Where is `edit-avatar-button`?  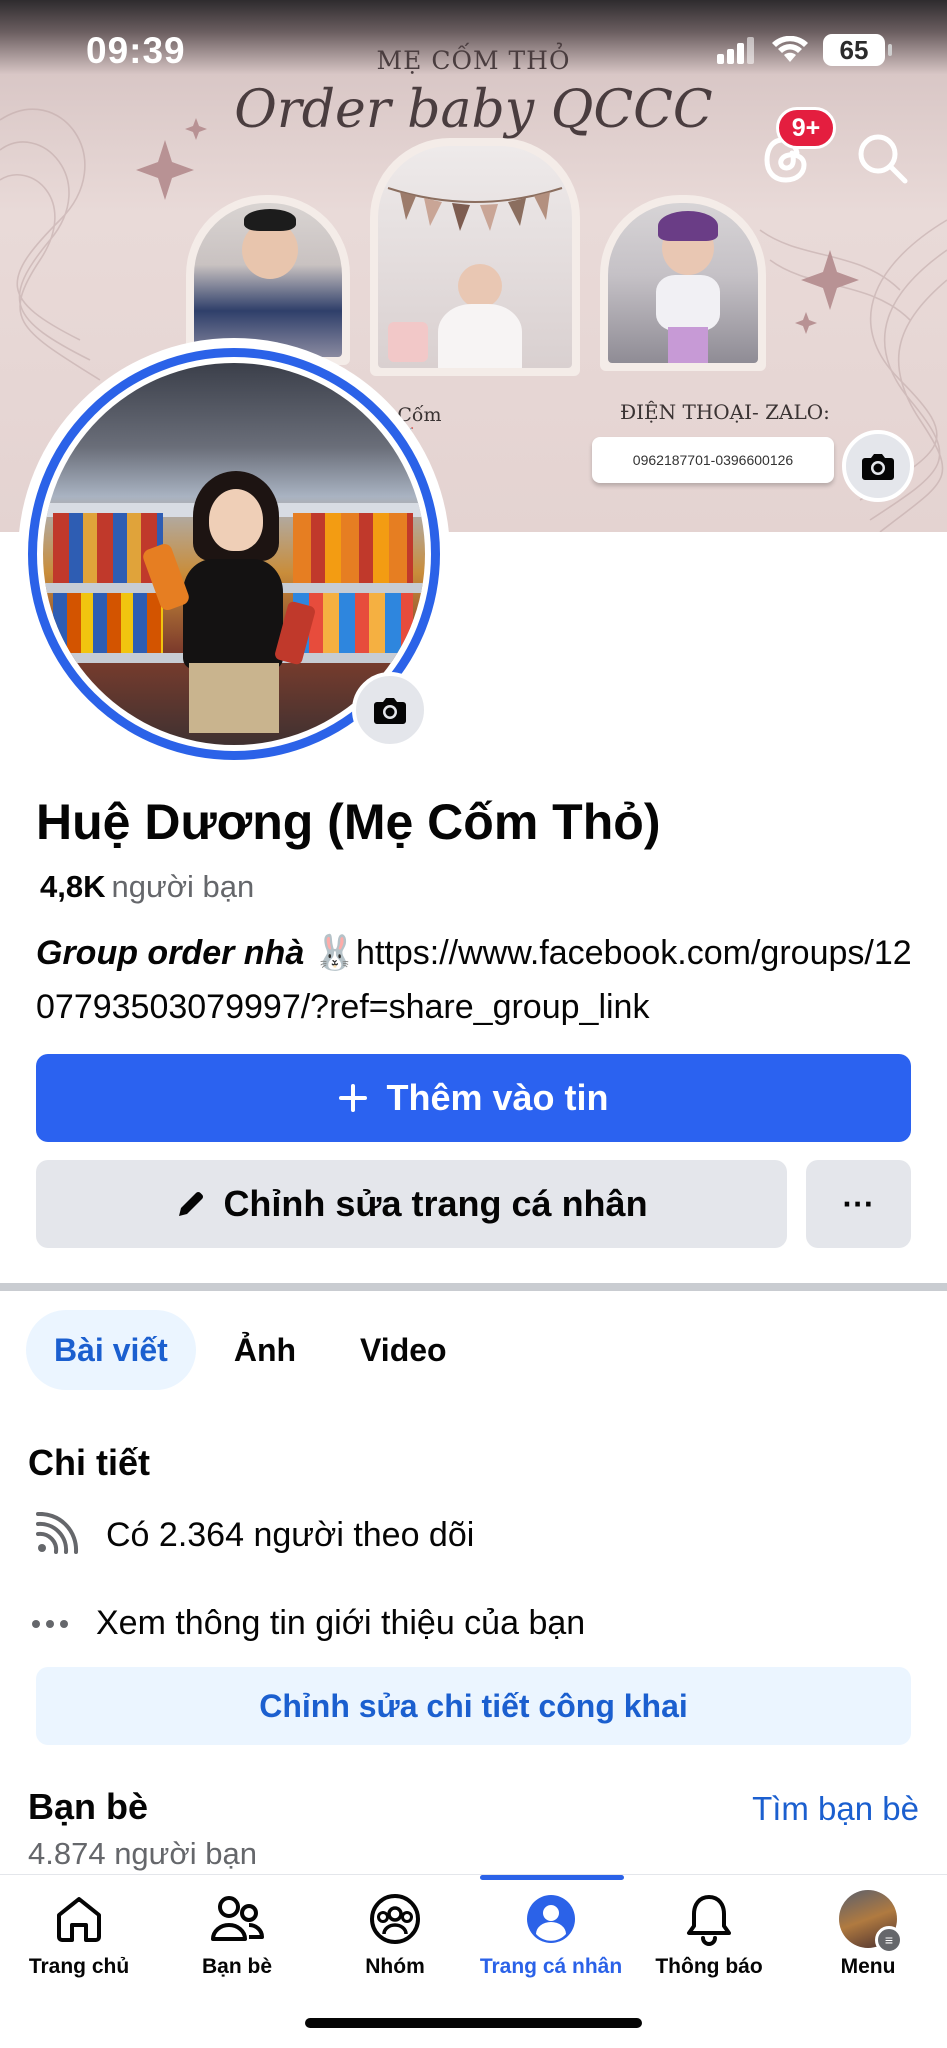
edit-avatar-button is located at coordinates (390, 710).